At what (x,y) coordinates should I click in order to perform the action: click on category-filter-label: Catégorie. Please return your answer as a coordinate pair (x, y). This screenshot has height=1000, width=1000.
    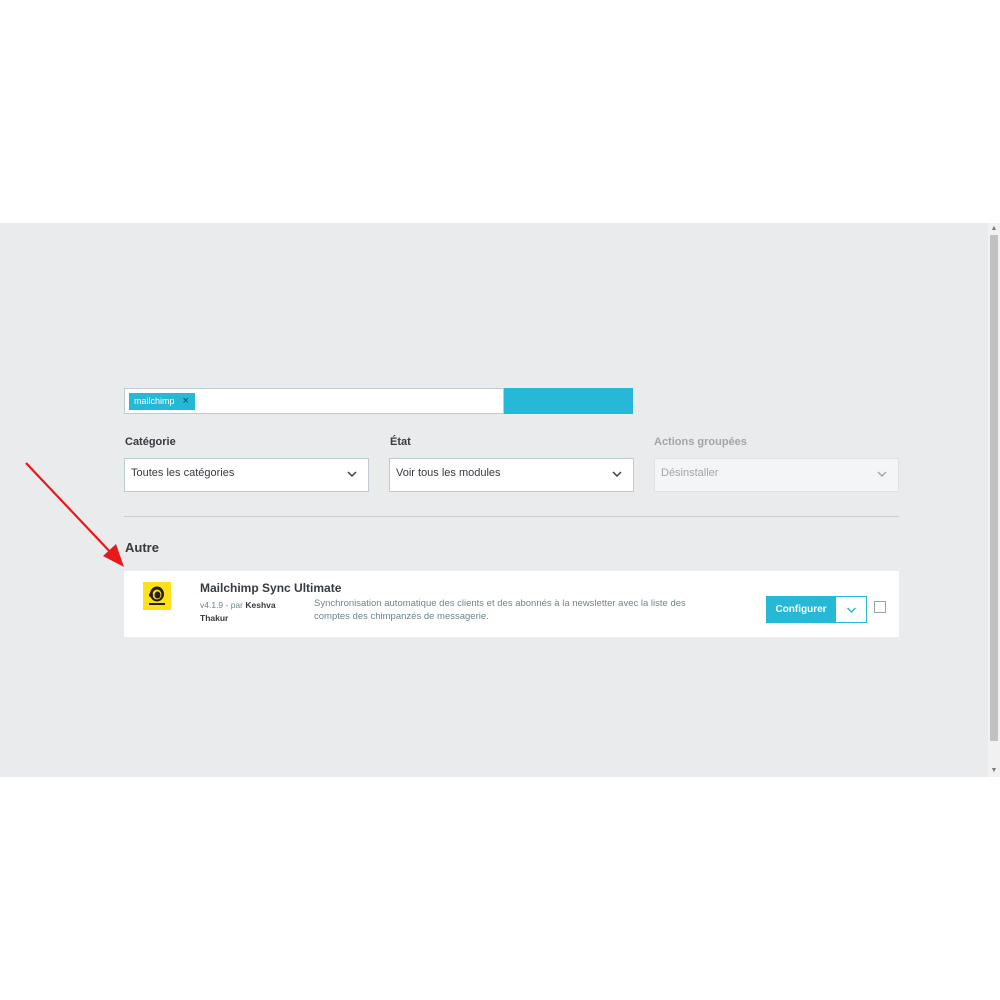
    Looking at the image, I should click on (150, 442).